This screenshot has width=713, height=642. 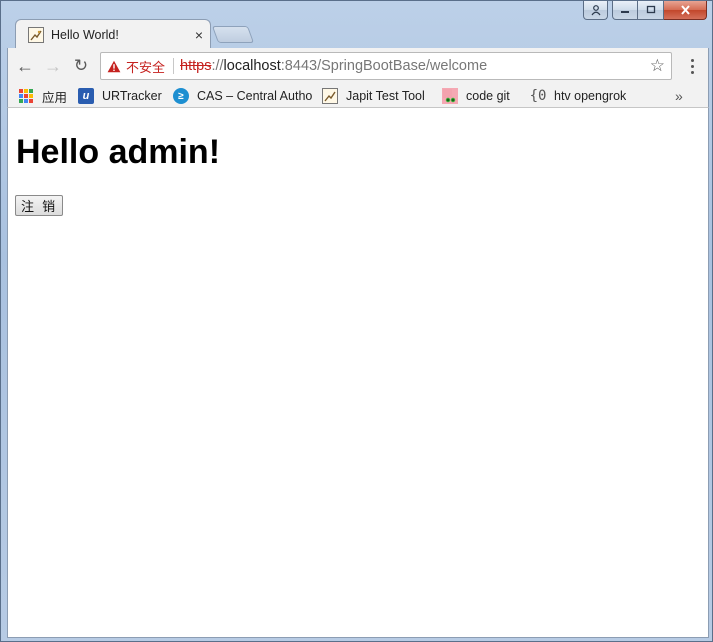 I want to click on bookmarks-overflow-icon: », so click(x=679, y=96).